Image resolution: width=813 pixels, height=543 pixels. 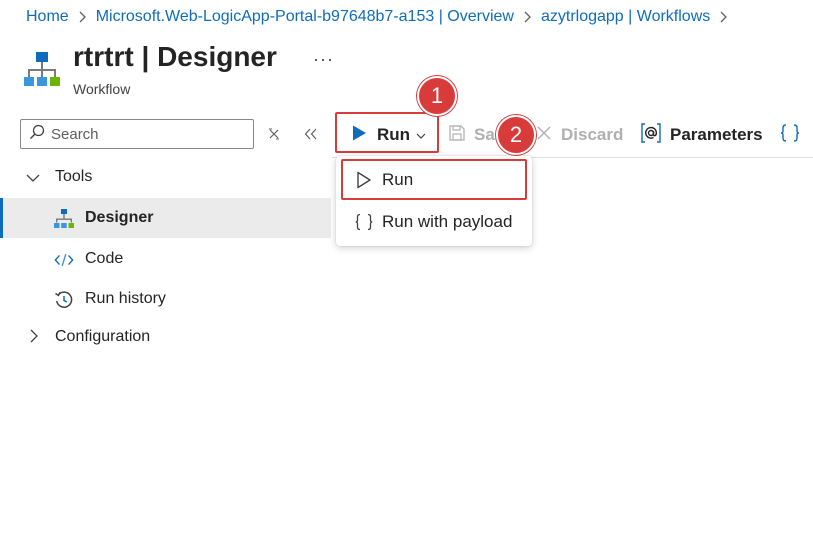 I want to click on callout-badge-1: 1, so click(x=437, y=96).